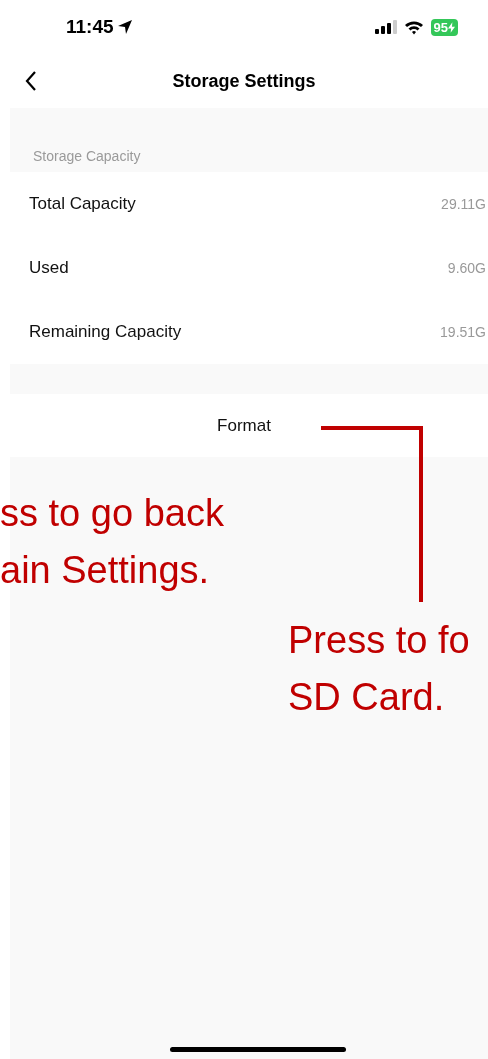 The image size is (488, 1059). What do you see at coordinates (31, 81) in the screenshot?
I see `back-chevron-icon` at bounding box center [31, 81].